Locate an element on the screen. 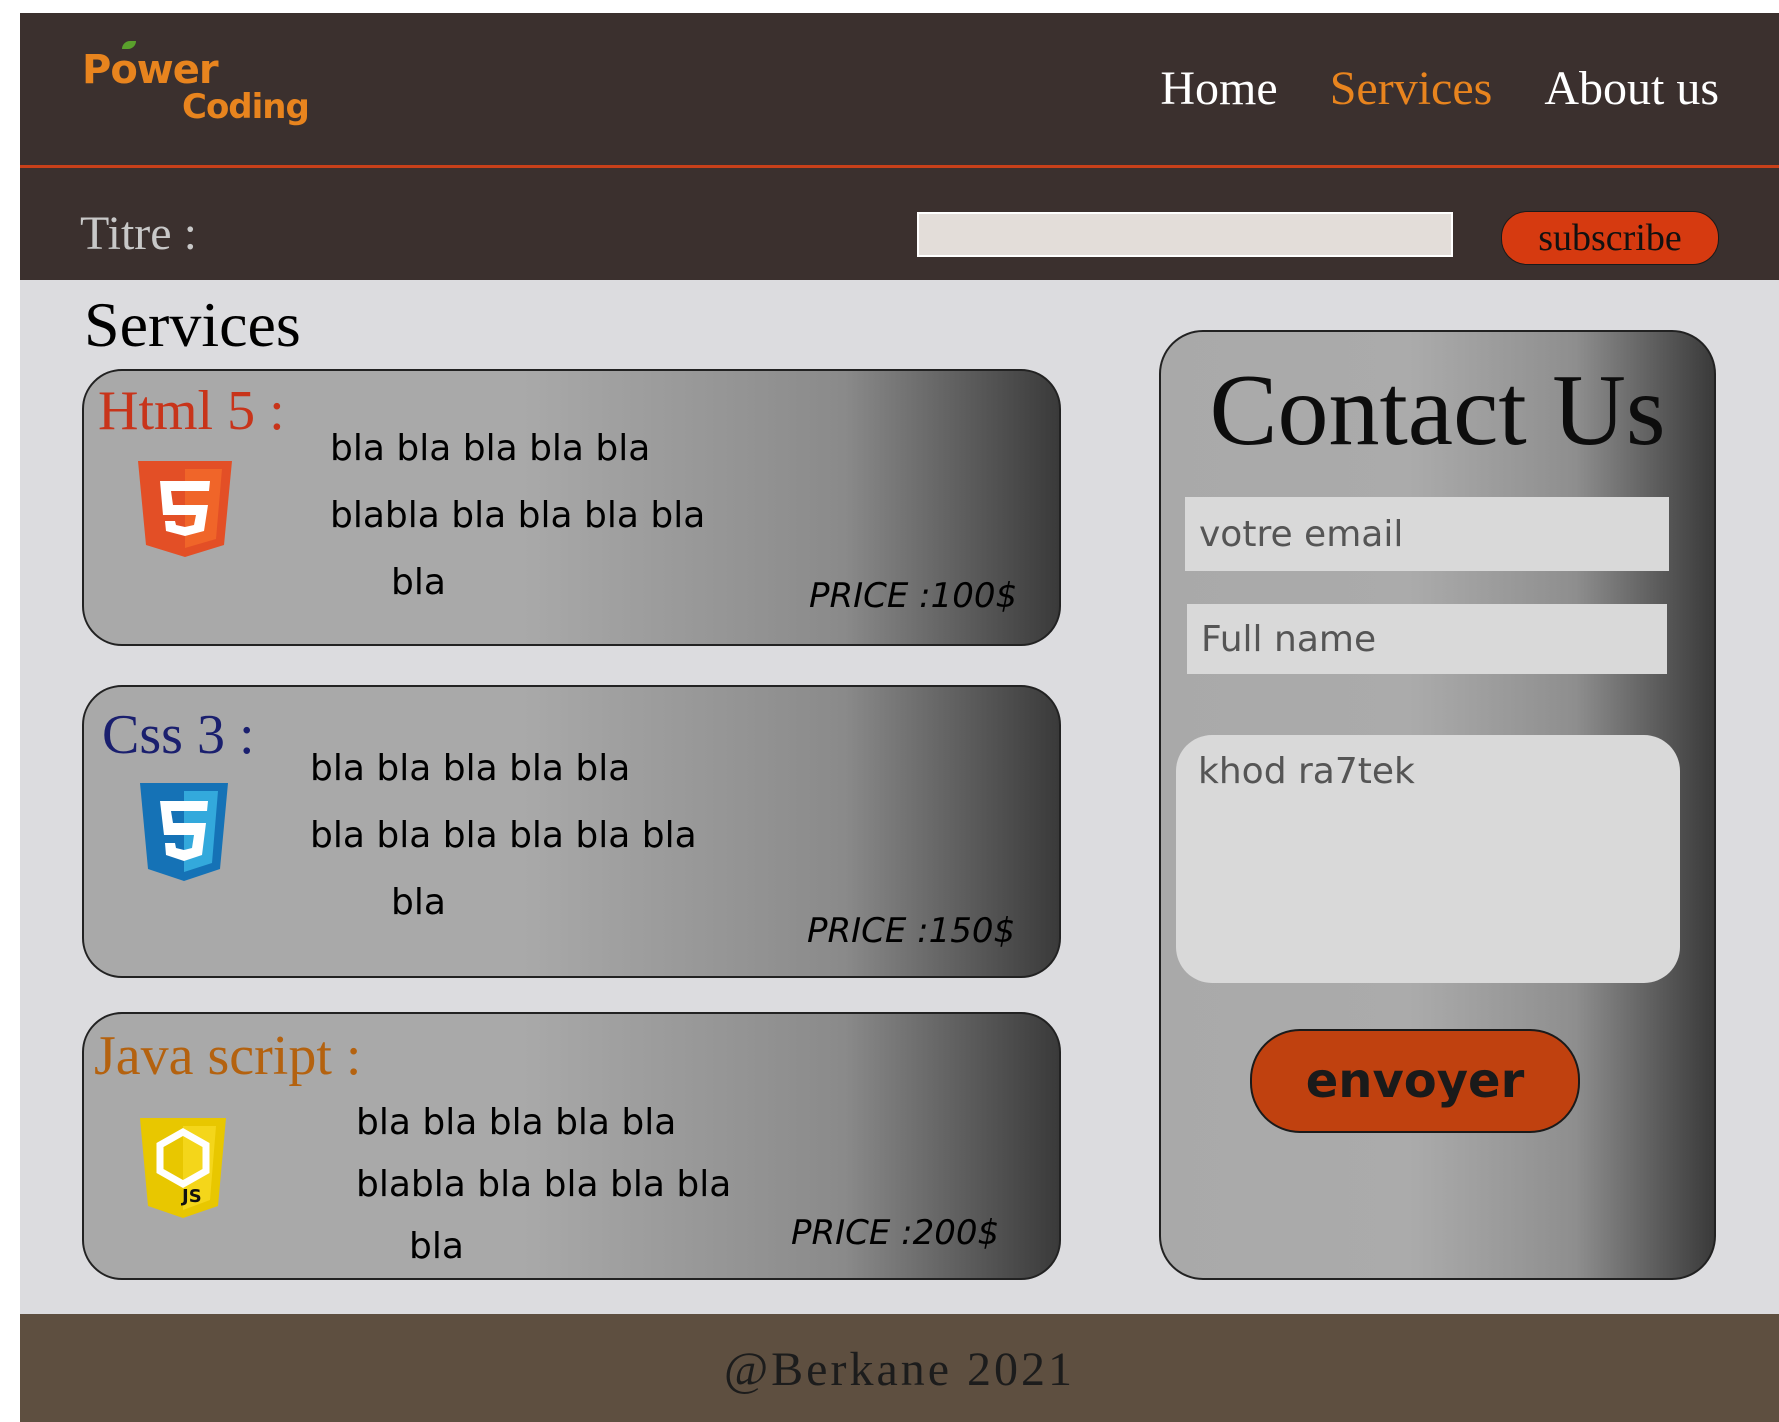  titre-input is located at coordinates (1185, 234).